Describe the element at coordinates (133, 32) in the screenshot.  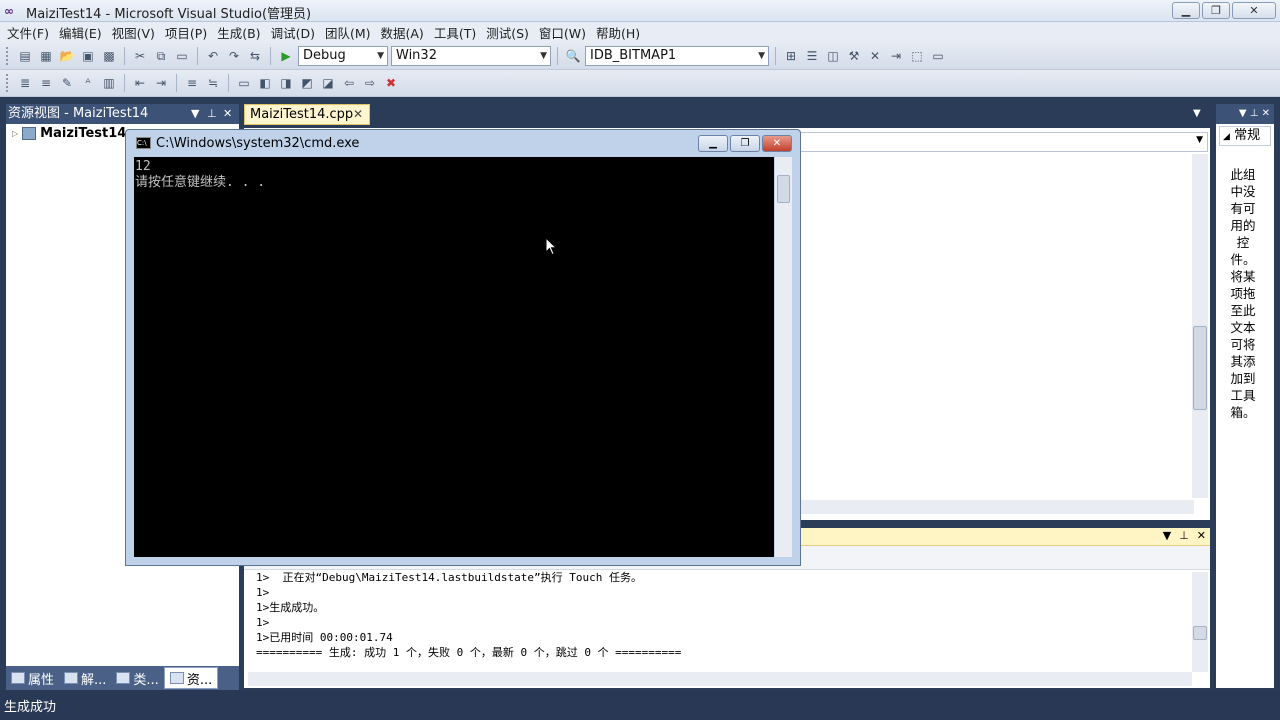
I see `menu-view: 视图(V)` at that location.